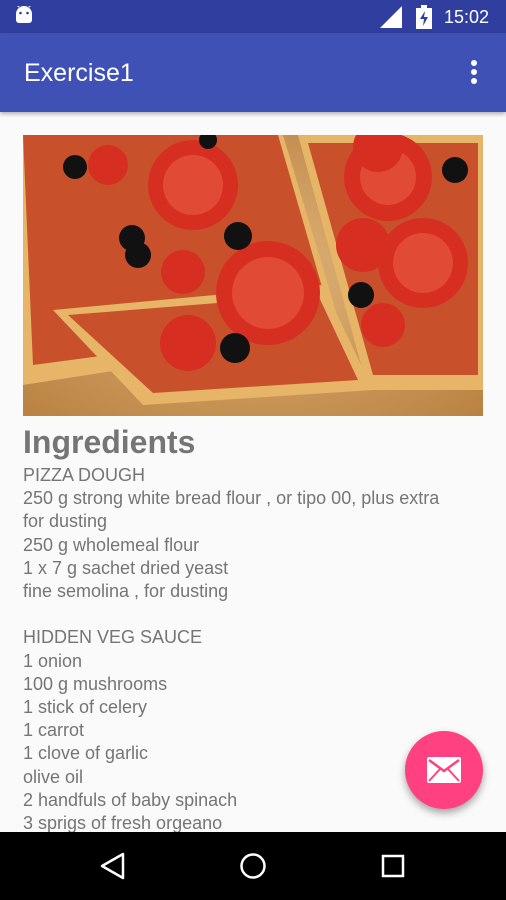 The width and height of the screenshot is (506, 900). What do you see at coordinates (84, 475) in the screenshot?
I see `ingredient-line: PIZZA DOUGH` at bounding box center [84, 475].